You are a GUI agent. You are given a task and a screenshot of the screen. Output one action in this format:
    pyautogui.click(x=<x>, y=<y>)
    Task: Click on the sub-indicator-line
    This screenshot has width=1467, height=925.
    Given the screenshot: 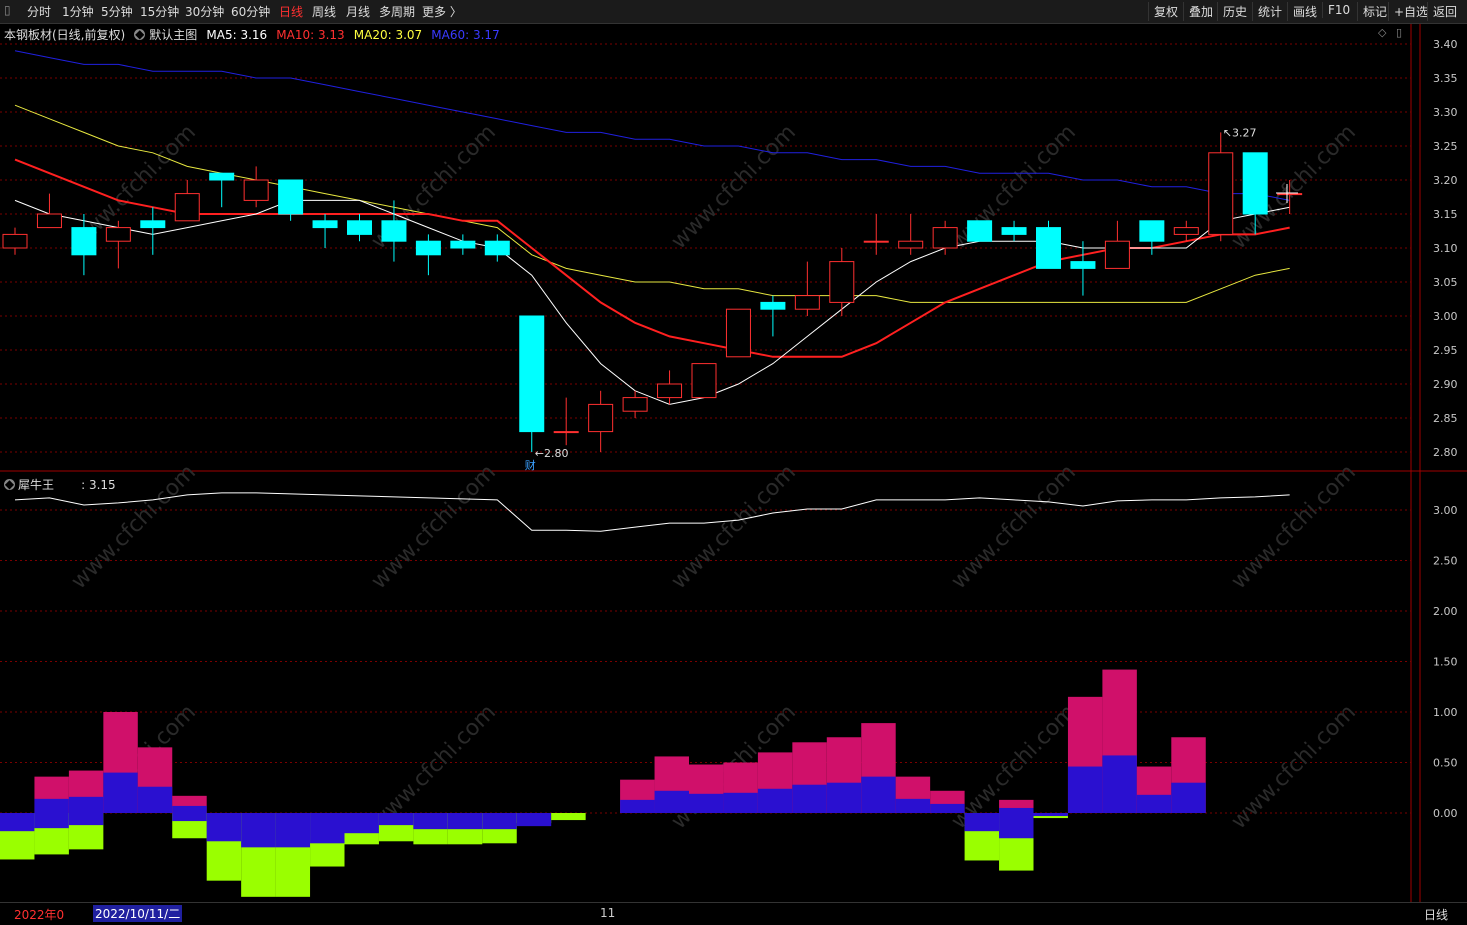 What is the action you would take?
    pyautogui.click(x=652, y=512)
    